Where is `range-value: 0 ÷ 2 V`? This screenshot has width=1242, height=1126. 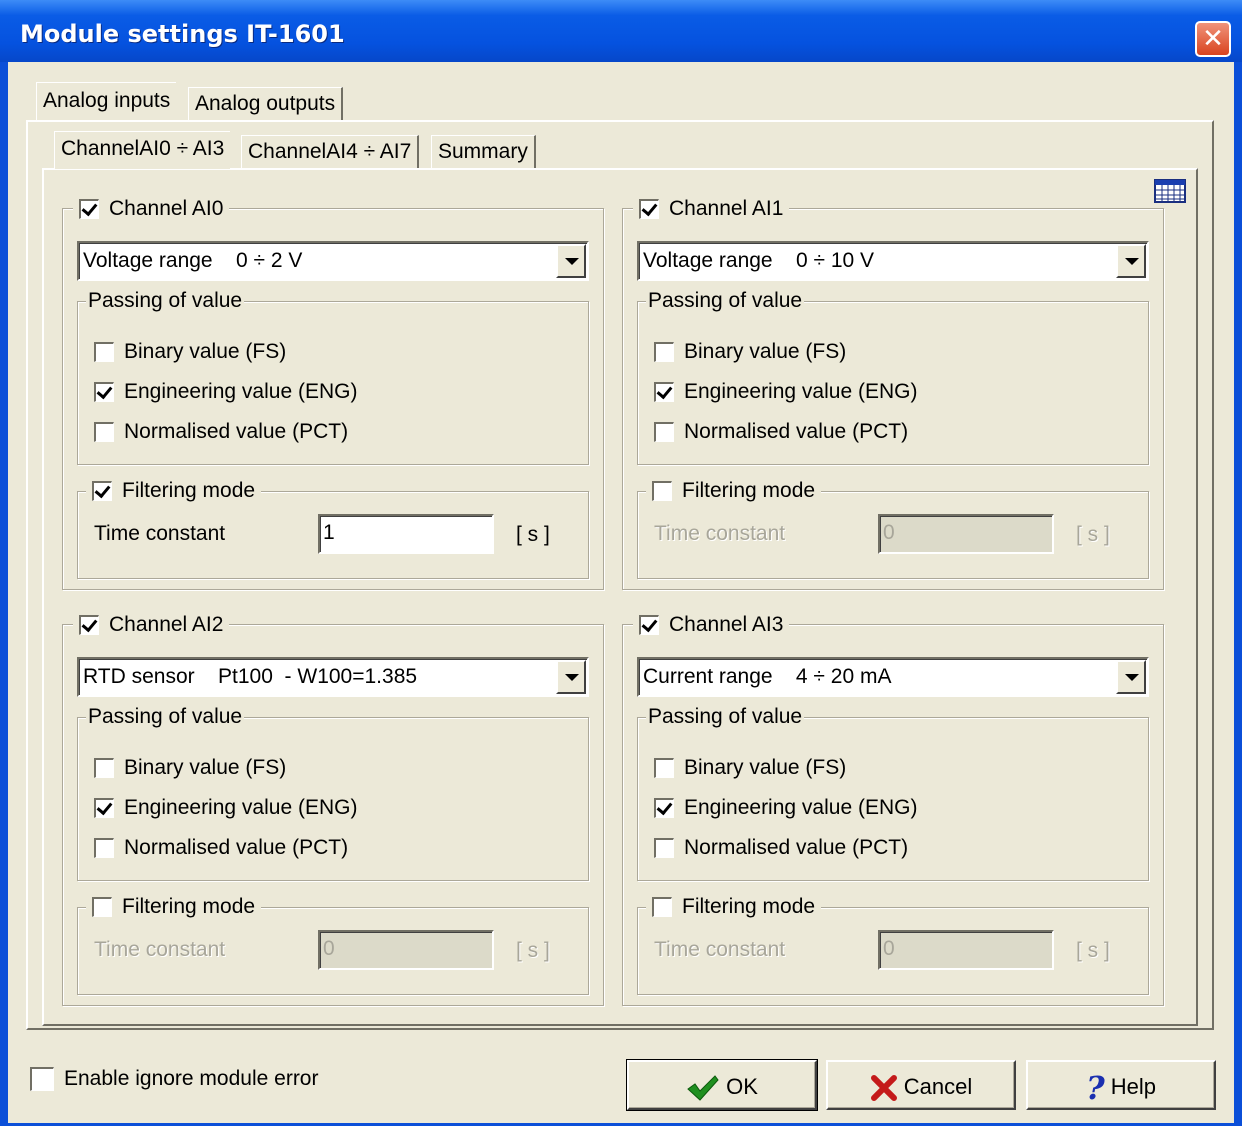
range-value: 0 ÷ 2 V is located at coordinates (269, 260).